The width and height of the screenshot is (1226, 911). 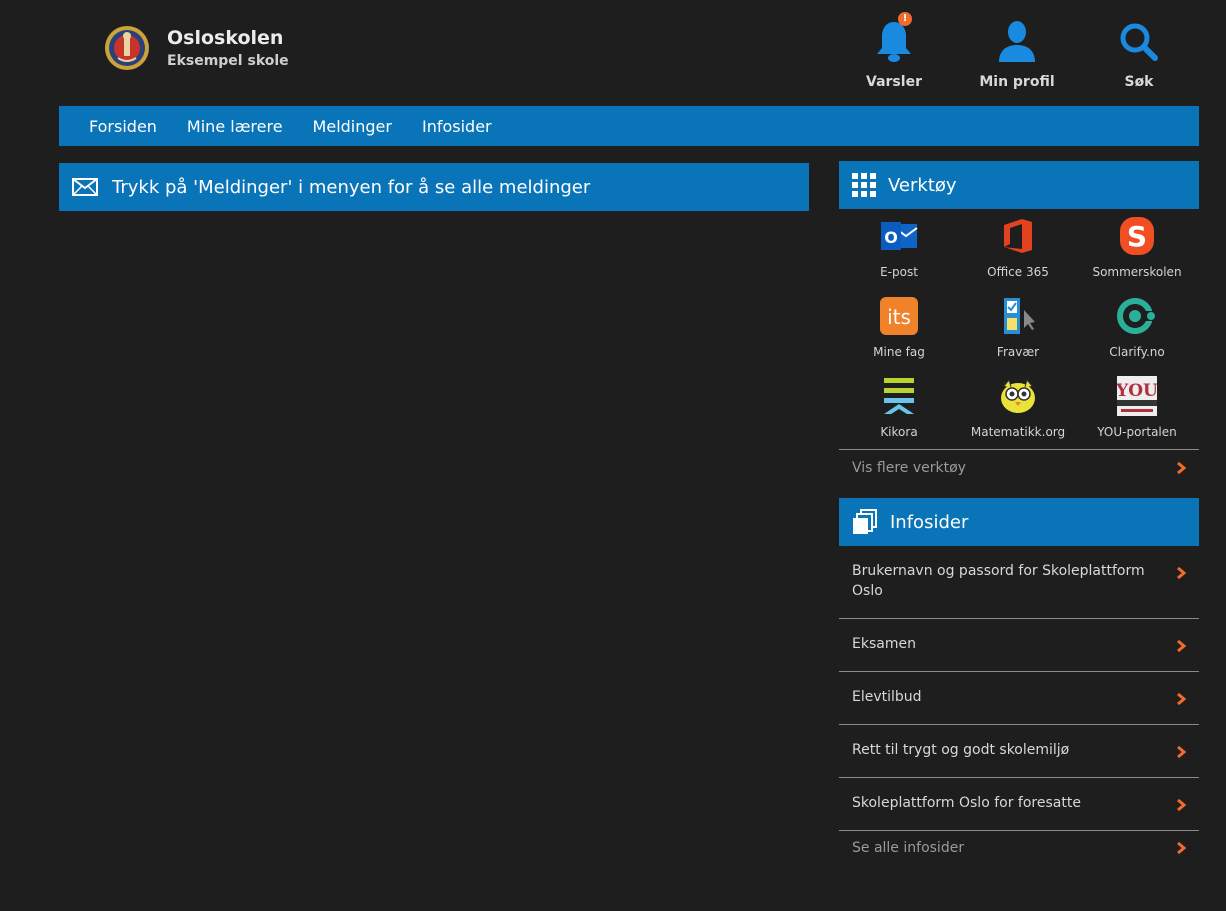 What do you see at coordinates (127, 48) in the screenshot?
I see `oslo-coat-of-arms-logo` at bounding box center [127, 48].